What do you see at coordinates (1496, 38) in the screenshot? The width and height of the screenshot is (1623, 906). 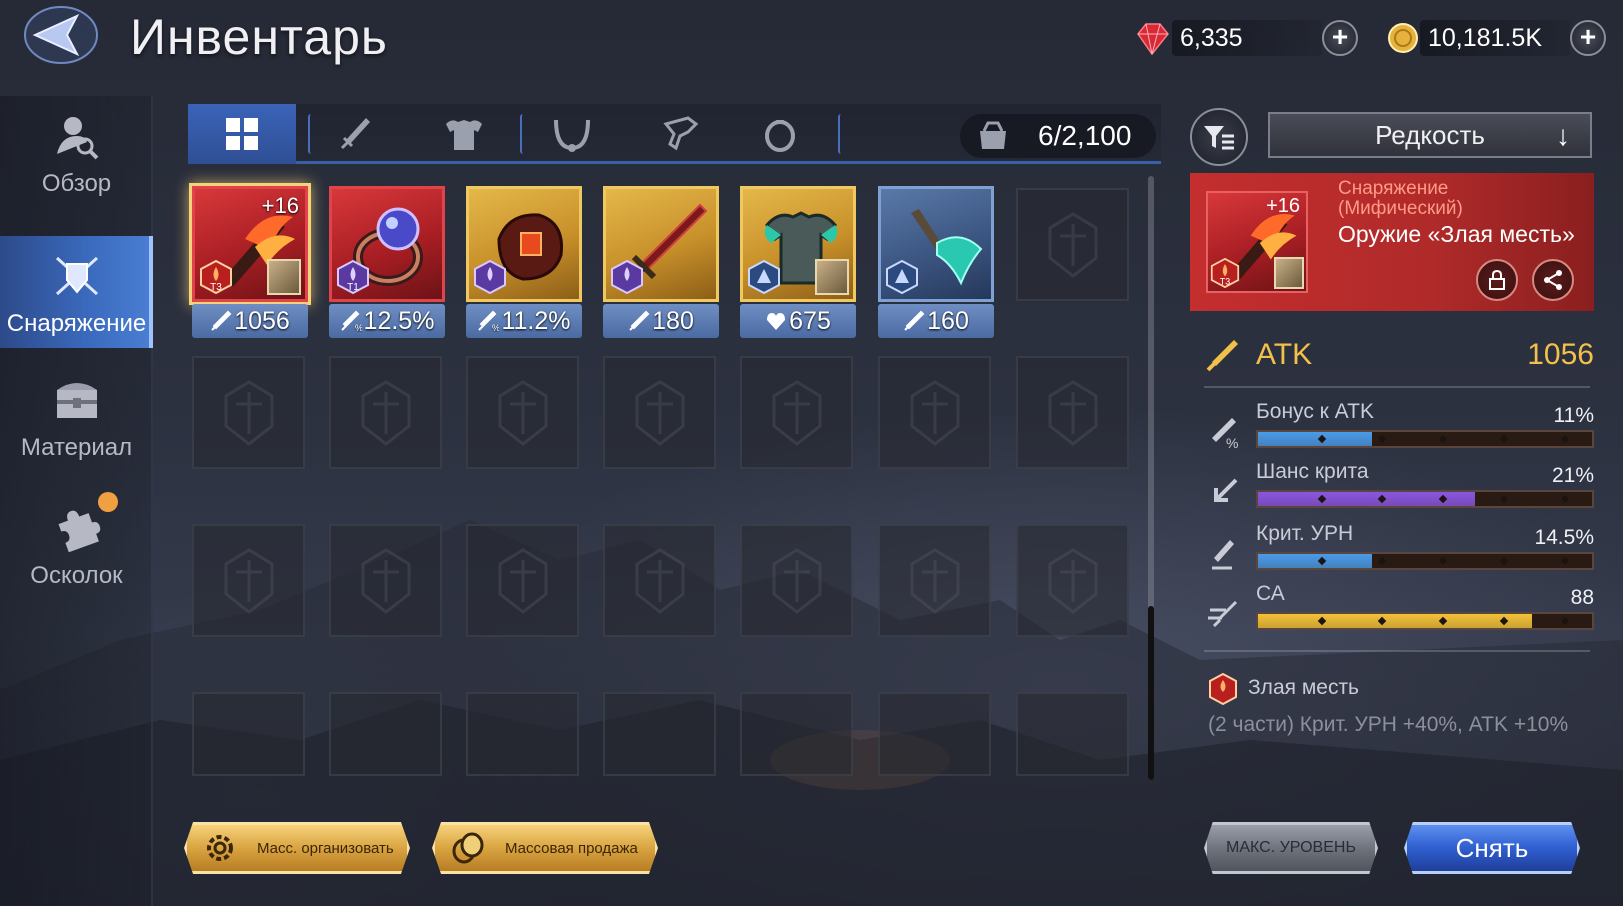 I see `gold-currency: 10,181.5K +` at bounding box center [1496, 38].